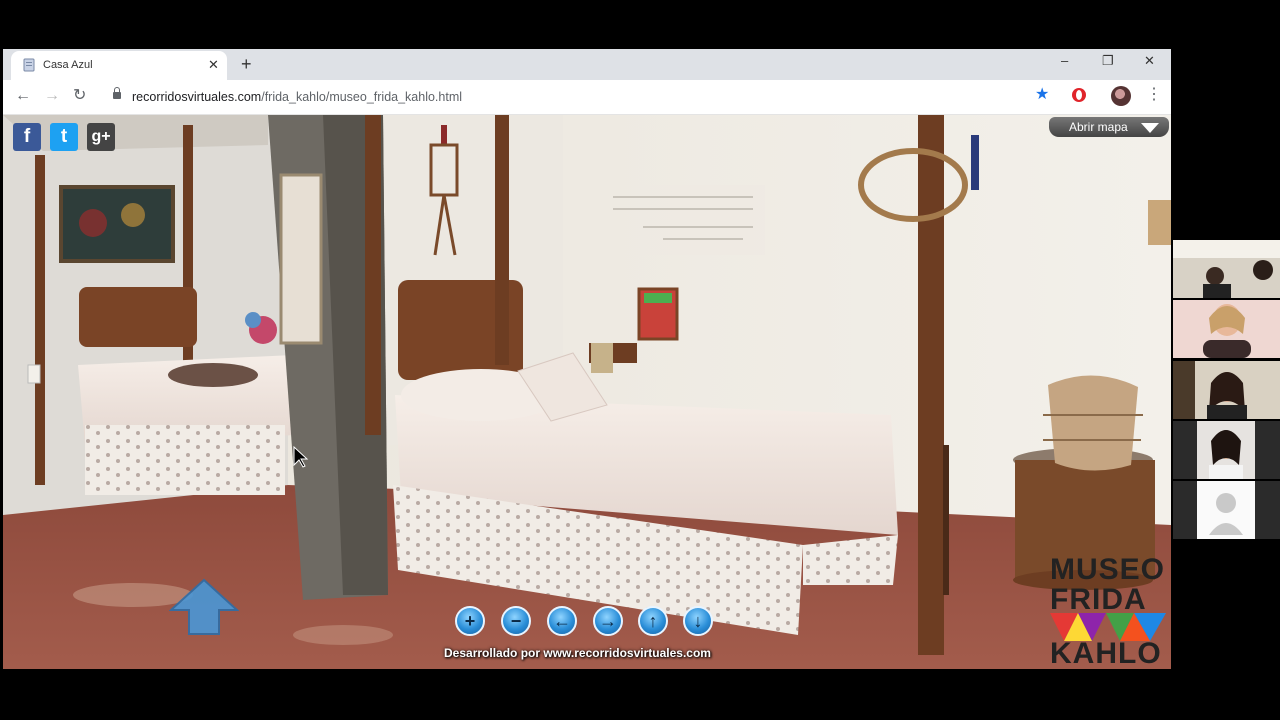 The width and height of the screenshot is (1280, 720). What do you see at coordinates (204, 607) in the screenshot?
I see `arrow-up-icon` at bounding box center [204, 607].